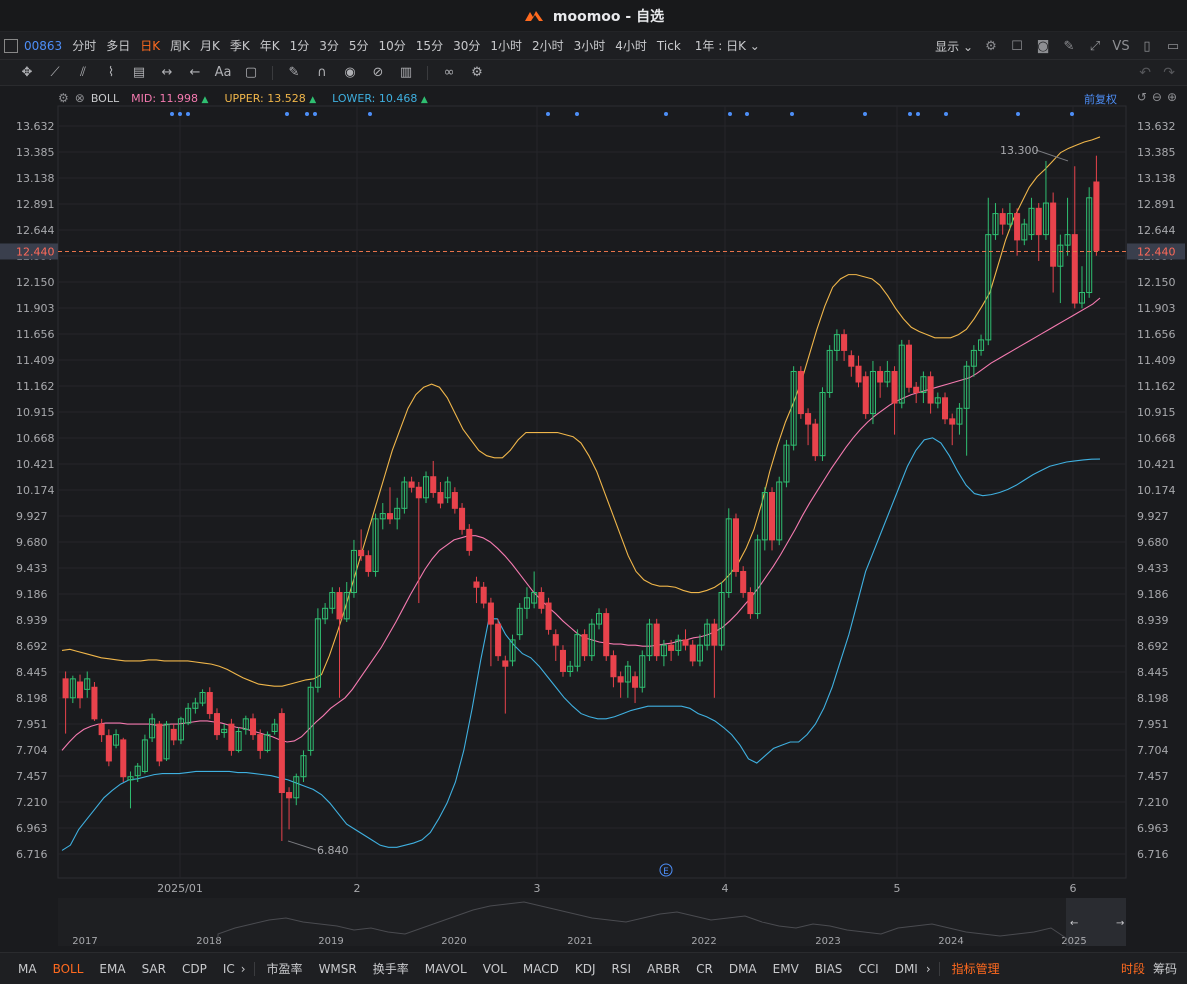 This screenshot has height=984, width=1187. What do you see at coordinates (27, 969) in the screenshot?
I see `ind-ma: MA` at bounding box center [27, 969].